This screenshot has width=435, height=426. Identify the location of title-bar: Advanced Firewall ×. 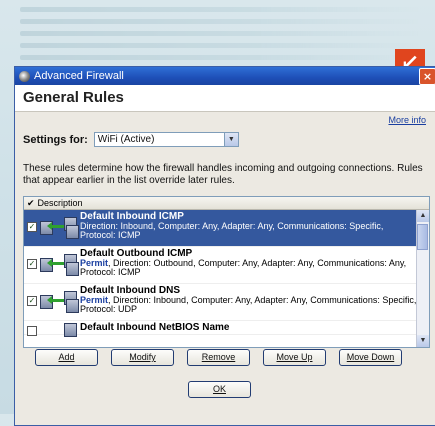
(225, 76).